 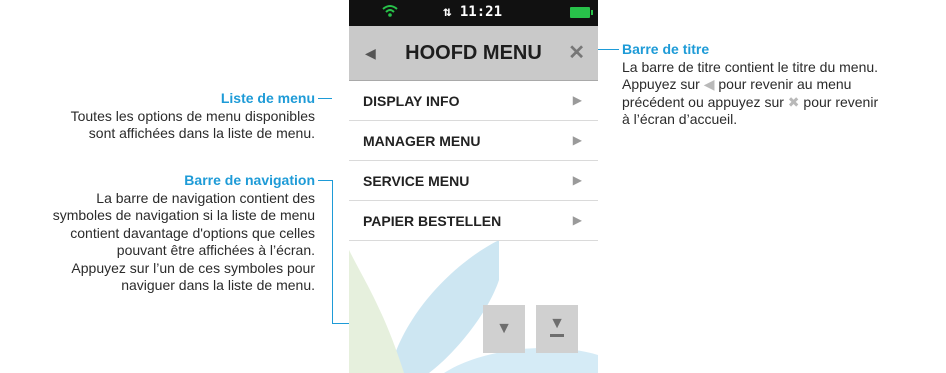 What do you see at coordinates (581, 12) in the screenshot?
I see `battery-icon` at bounding box center [581, 12].